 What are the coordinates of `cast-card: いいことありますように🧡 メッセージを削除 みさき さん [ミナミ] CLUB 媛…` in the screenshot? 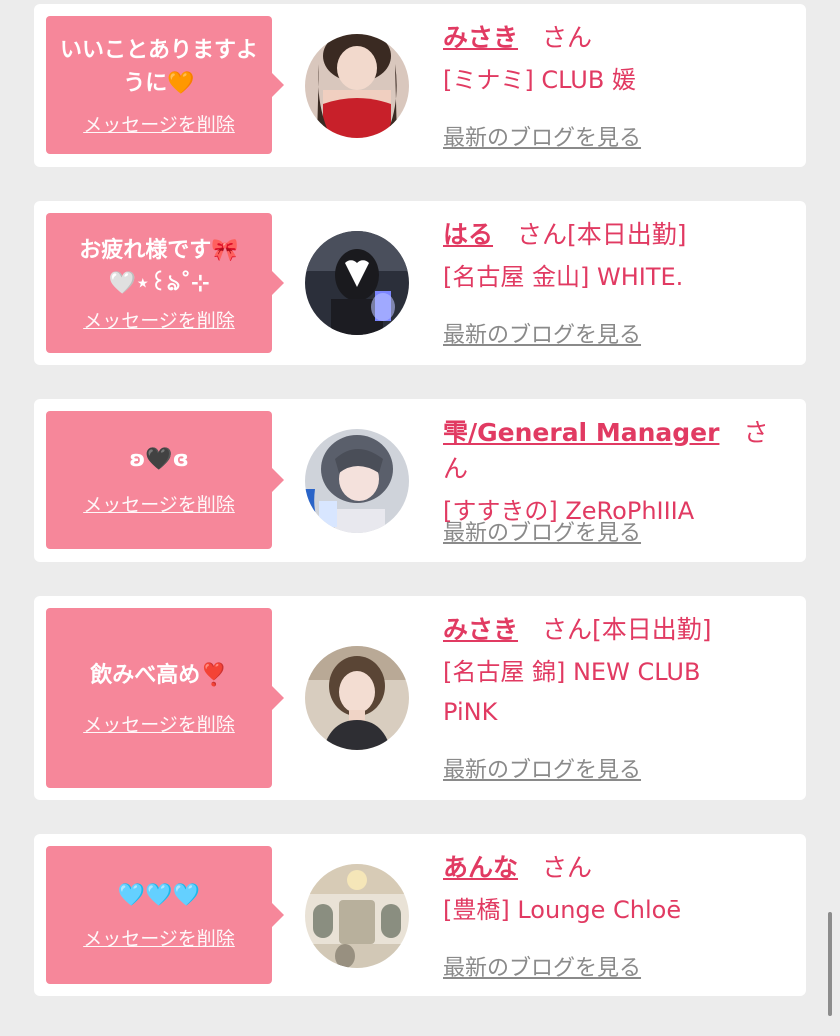 It's located at (420, 85).